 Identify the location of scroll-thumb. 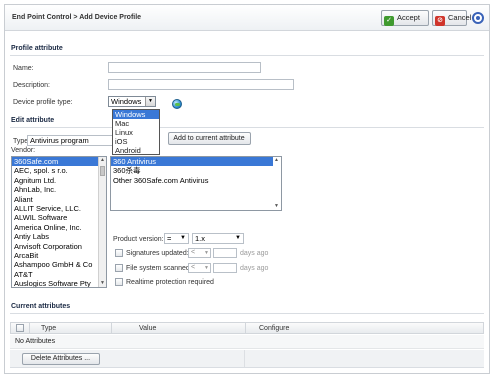
(102, 171).